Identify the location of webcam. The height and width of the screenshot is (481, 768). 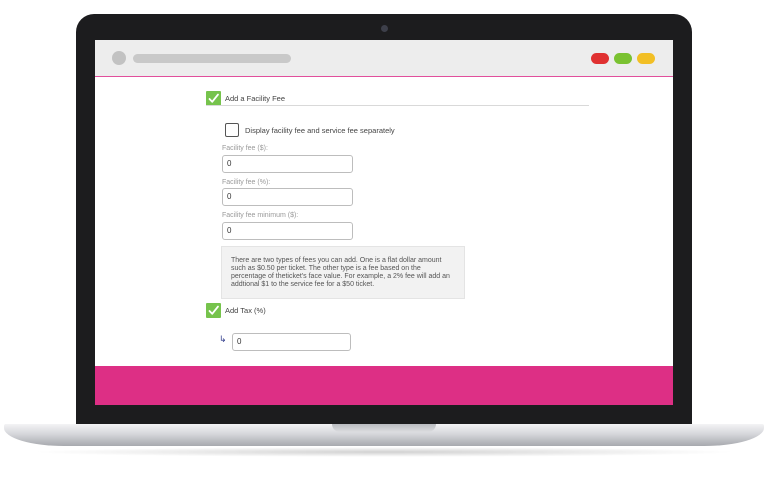
(384, 28).